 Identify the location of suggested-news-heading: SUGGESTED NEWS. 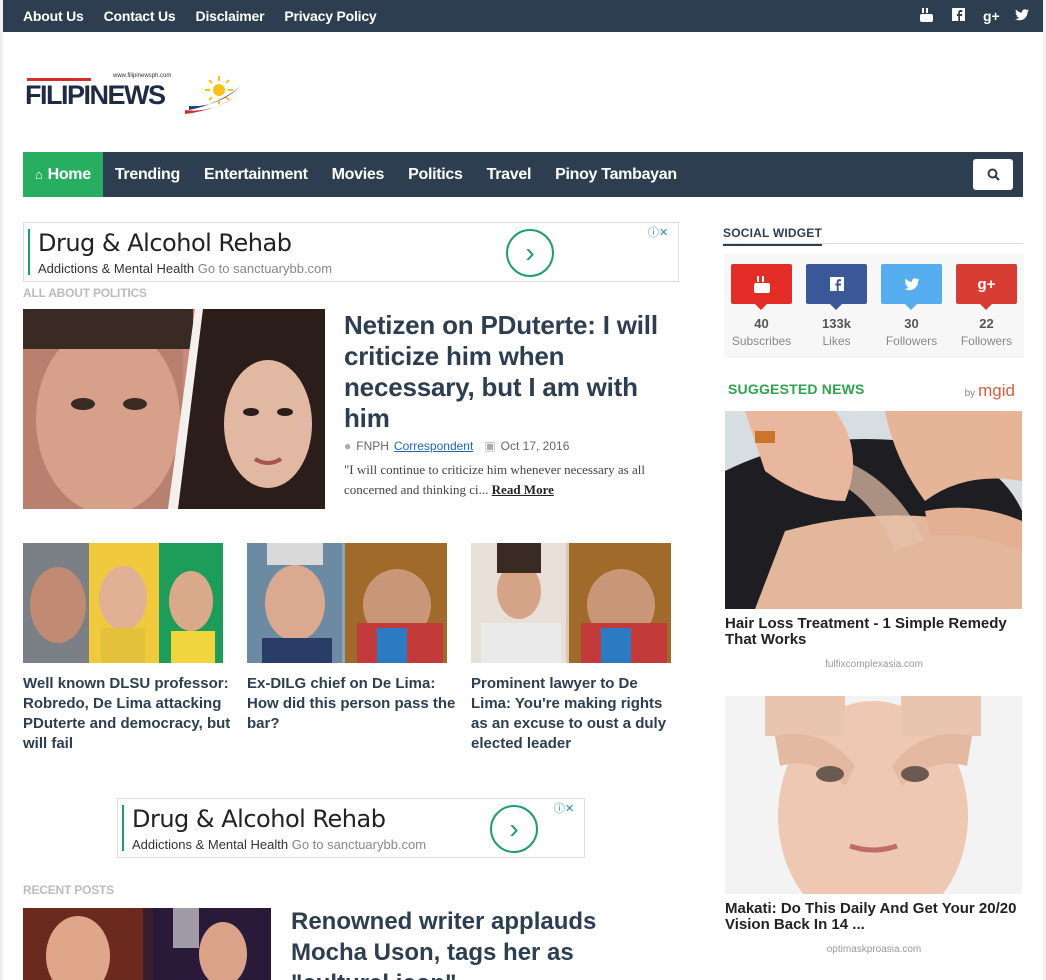
(796, 389).